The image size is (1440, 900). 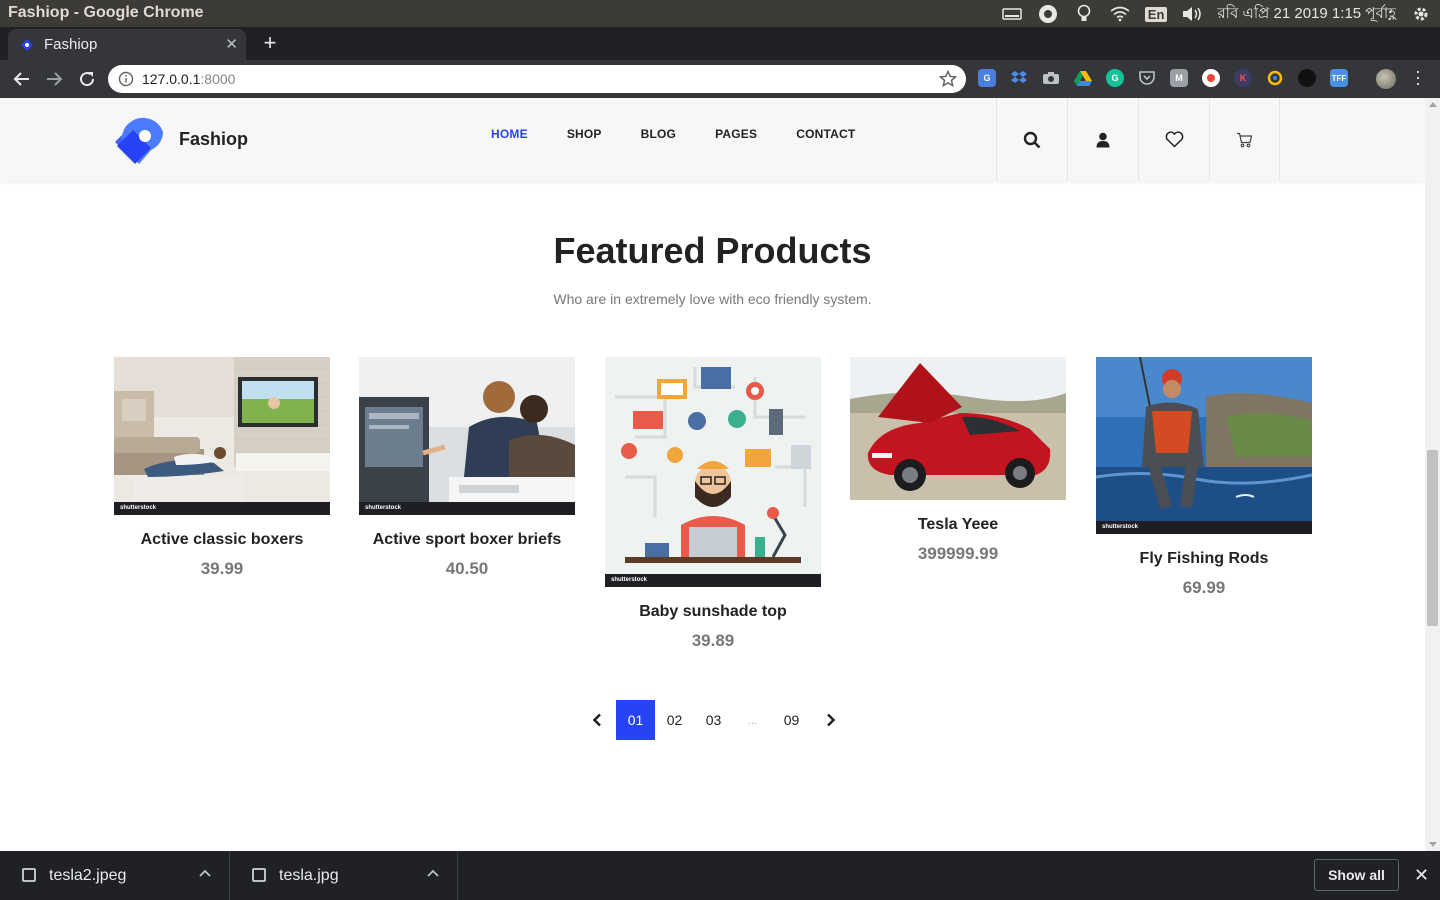 I want to click on product-card: shutterstock Baby sunshade top 39.89, so click(x=713, y=504).